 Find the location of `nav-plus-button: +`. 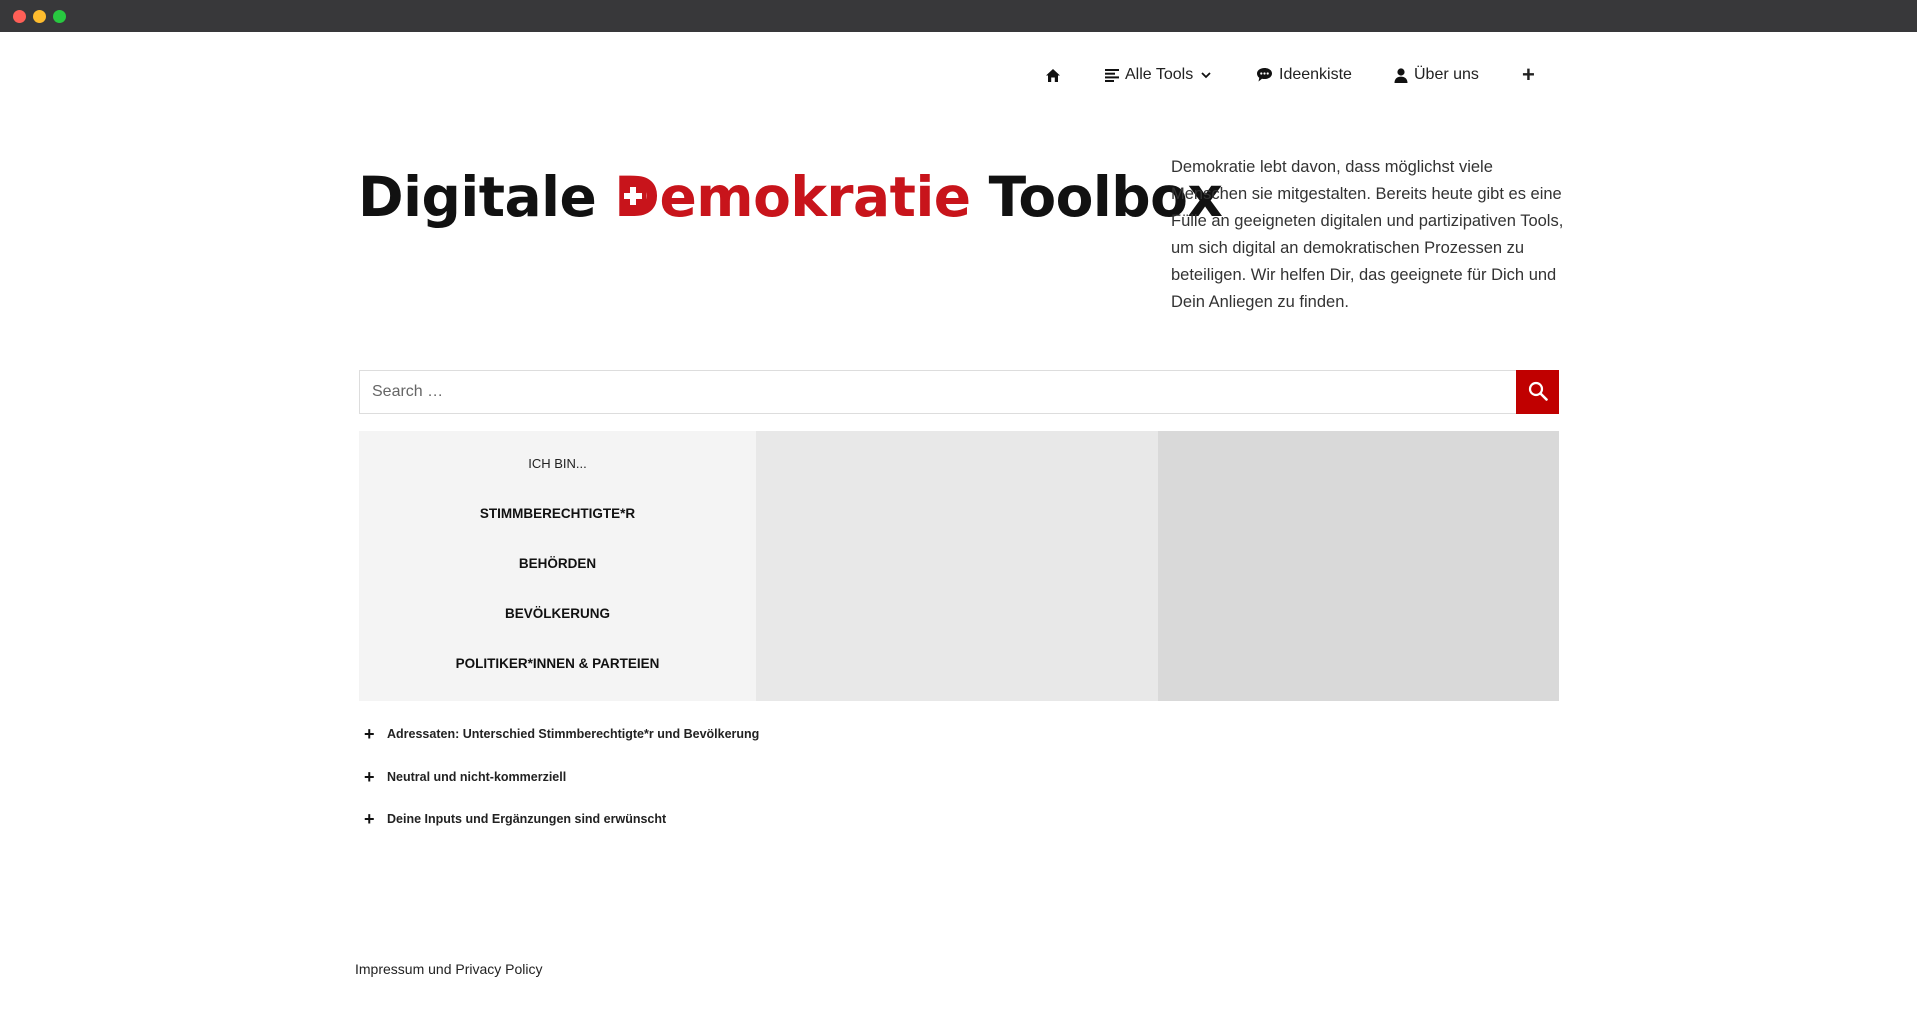

nav-plus-button: + is located at coordinates (1528, 75).